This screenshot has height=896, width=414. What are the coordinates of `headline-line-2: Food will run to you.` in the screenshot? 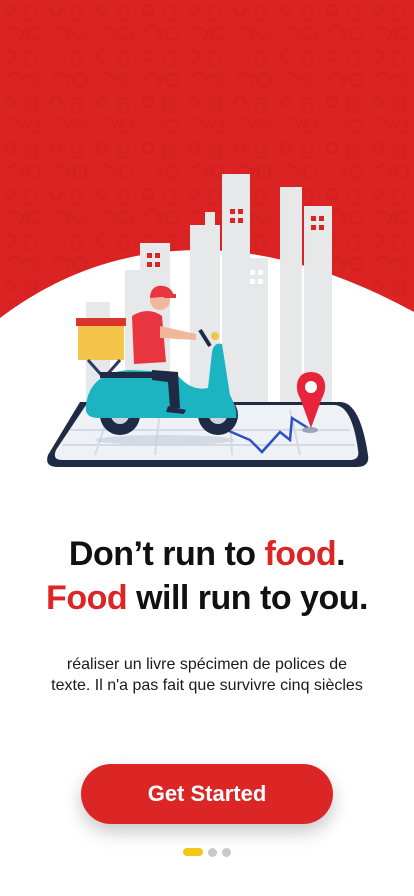 It's located at (207, 598).